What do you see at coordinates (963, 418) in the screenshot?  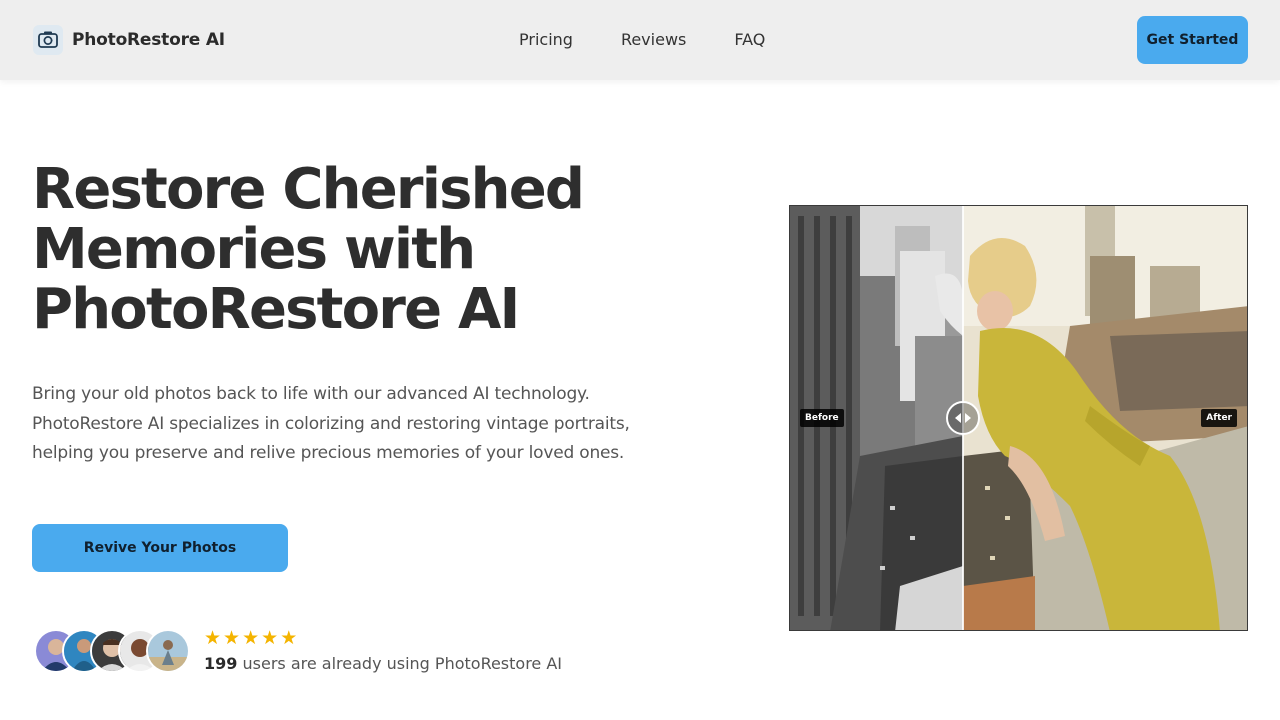 I see `left-right-arrows-icon` at bounding box center [963, 418].